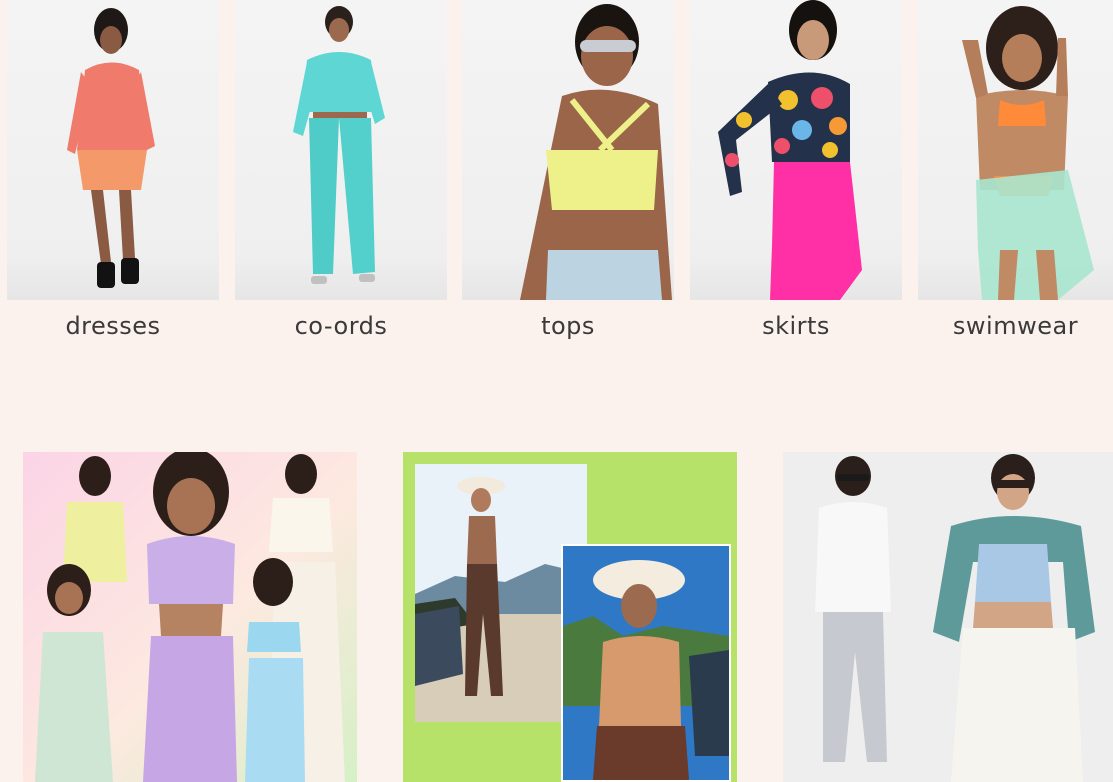 The width and height of the screenshot is (1113, 782). Describe the element at coordinates (113, 326) in the screenshot. I see `category-label-dresses: dresses` at that location.